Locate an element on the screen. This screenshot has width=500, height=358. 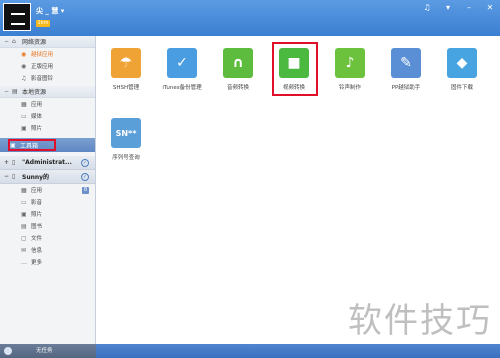
sidebar-item-media-ringtones: ♫ 影音图铃 is located at coordinates (47, 78).